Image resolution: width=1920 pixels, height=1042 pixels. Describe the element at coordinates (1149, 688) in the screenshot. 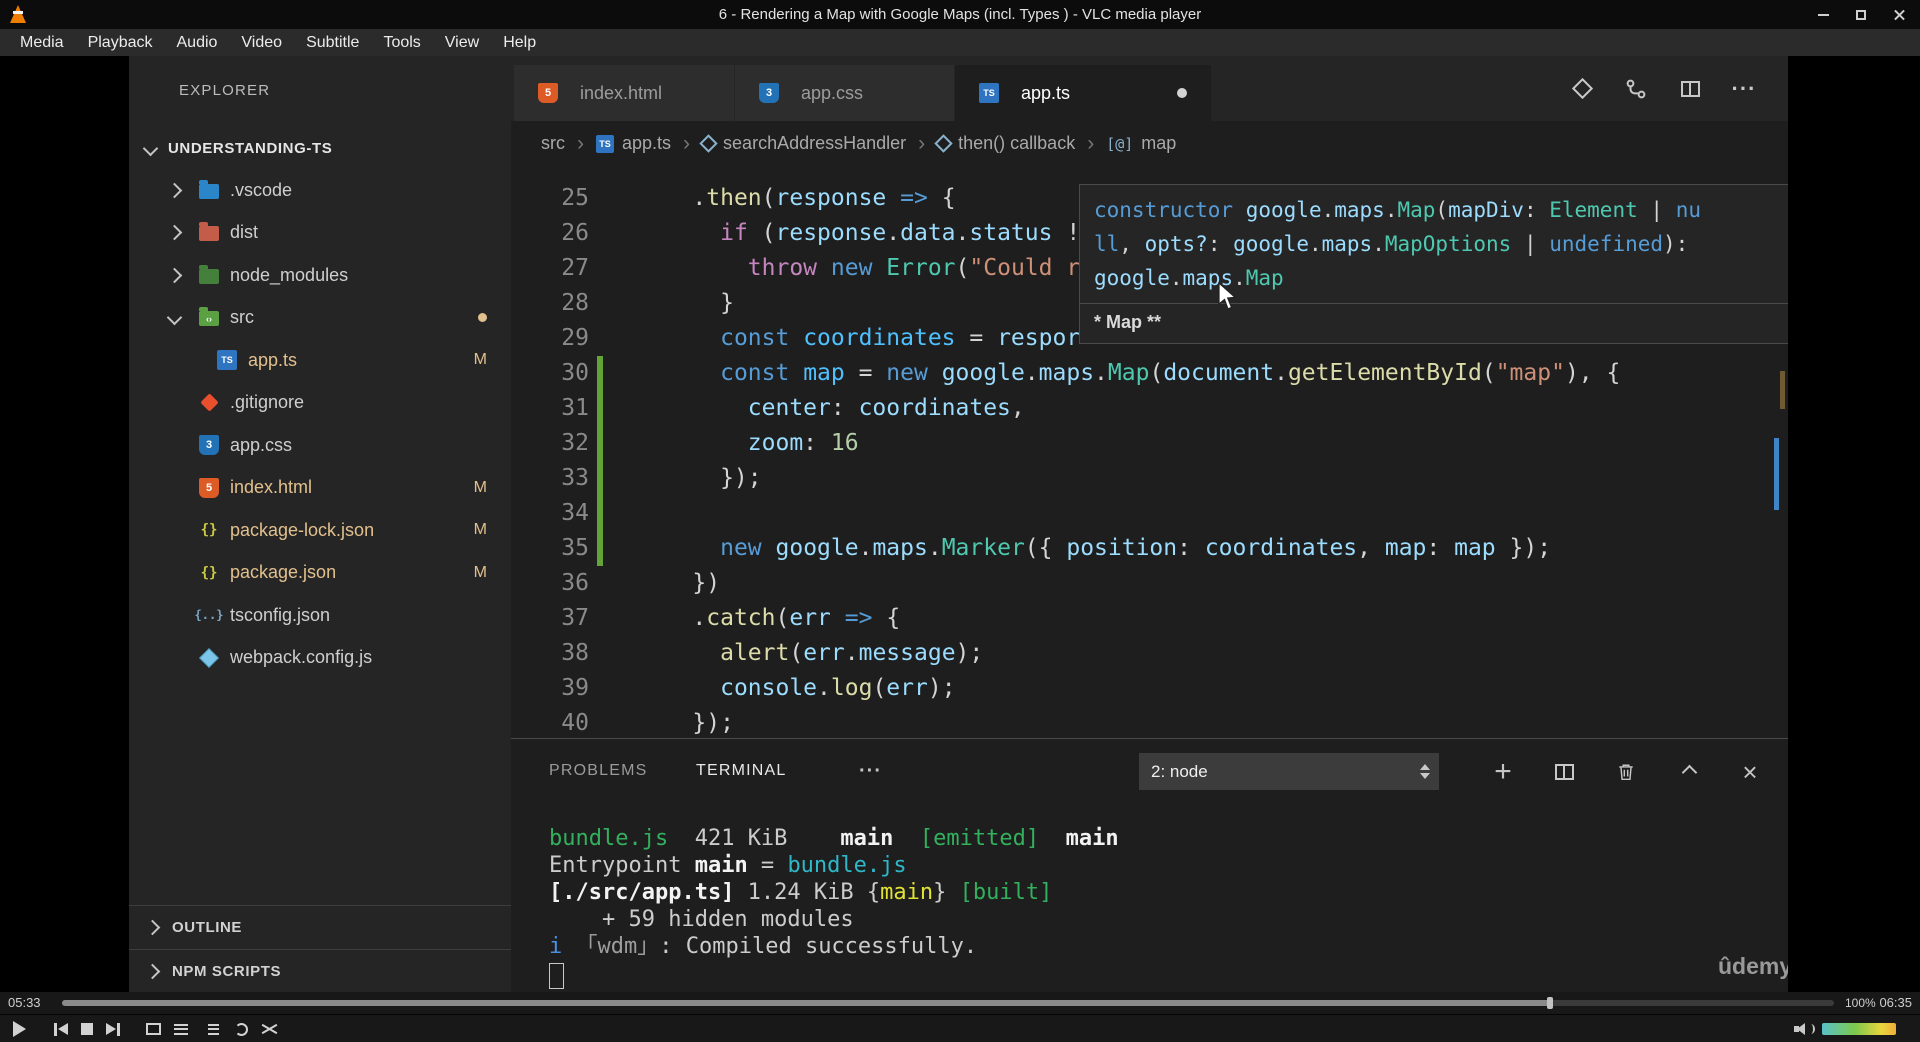

I see `code-line: 39 console.log(err);` at that location.